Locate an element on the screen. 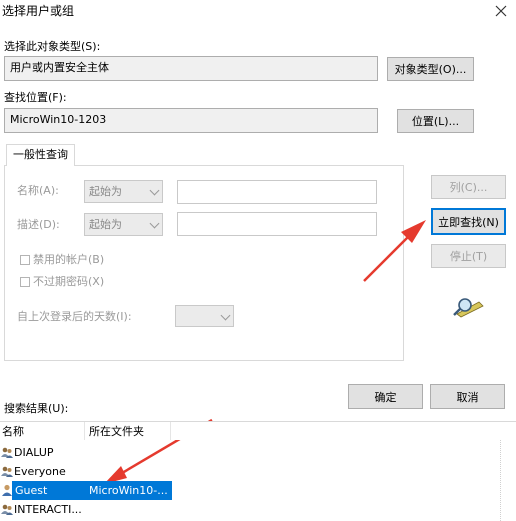 Image resolution: width=516 pixels, height=521 pixels. list-item: Everyone is located at coordinates (258, 471).